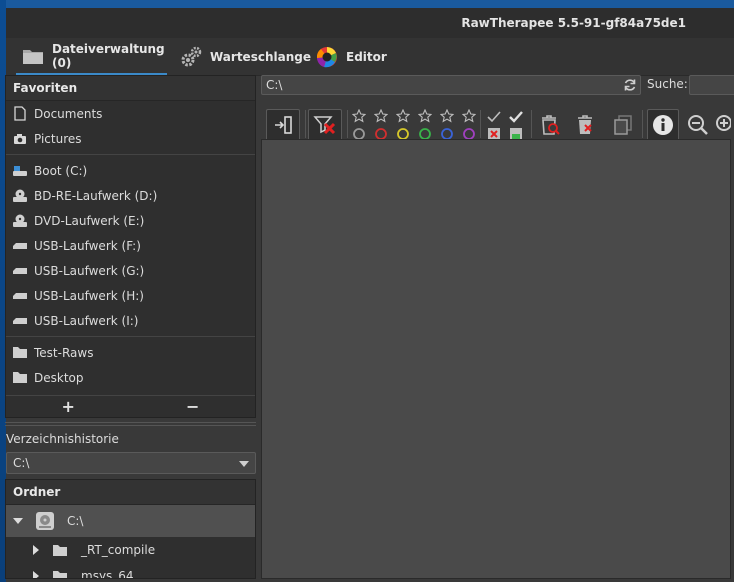 The height and width of the screenshot is (582, 734). I want to click on hide-trash-button, so click(586, 125).